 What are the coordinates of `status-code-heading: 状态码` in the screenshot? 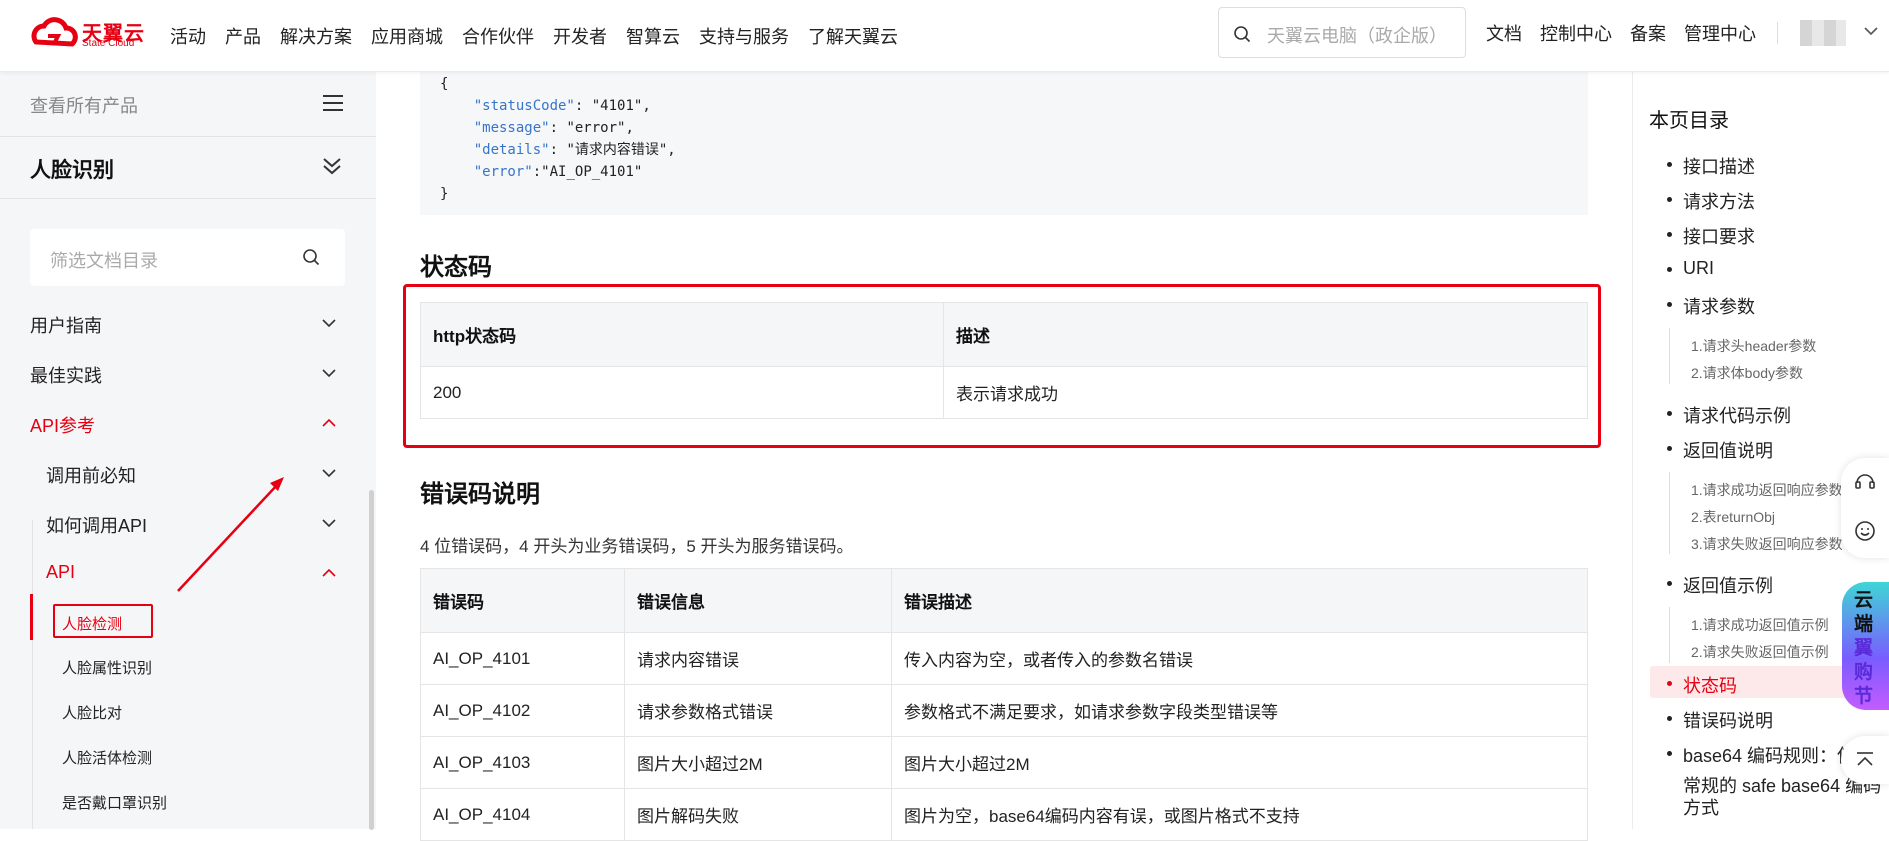 It's located at (456, 267).